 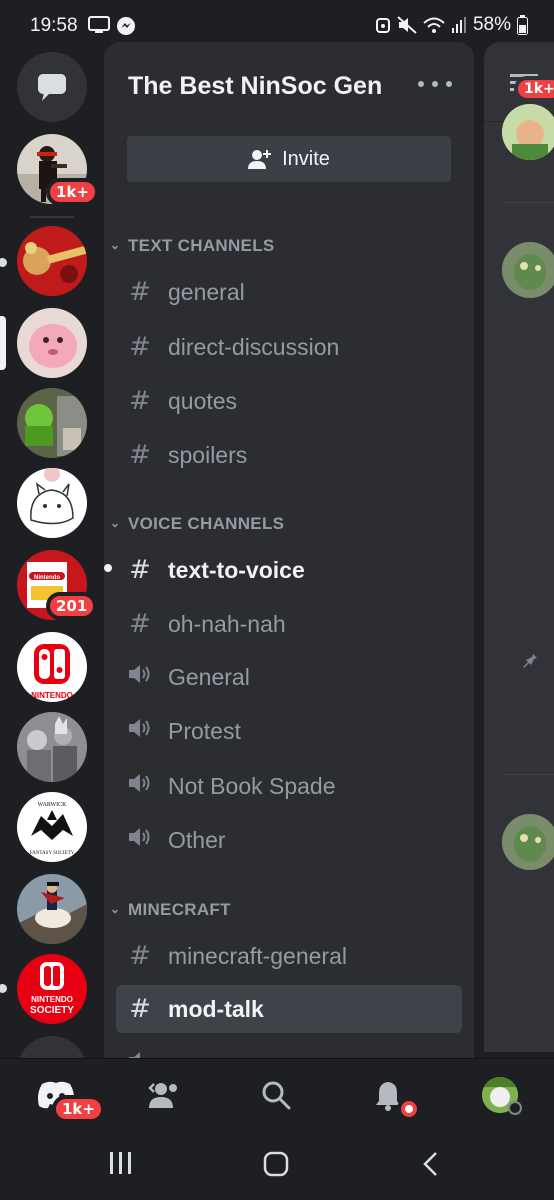 What do you see at coordinates (52, 853) in the screenshot?
I see `warwick-bottom-text: FANTASY SOCIETY` at bounding box center [52, 853].